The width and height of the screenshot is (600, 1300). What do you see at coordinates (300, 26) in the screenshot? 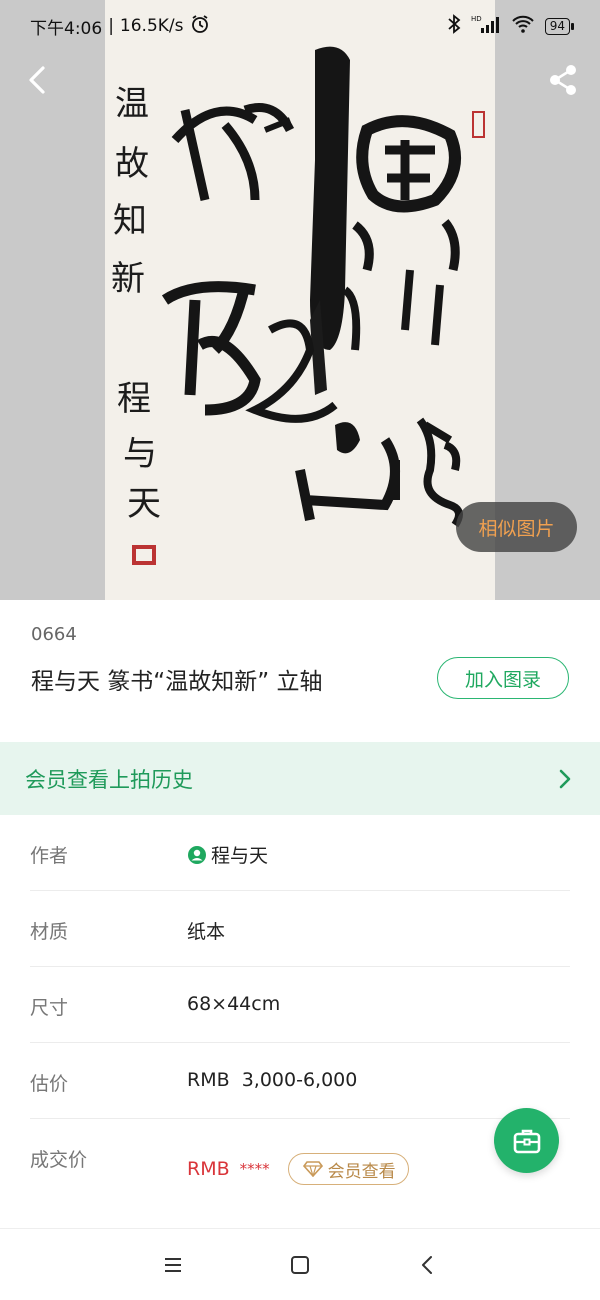
I see `status-bar: 下午4:06 | 16.5K/s HD 94` at bounding box center [300, 26].